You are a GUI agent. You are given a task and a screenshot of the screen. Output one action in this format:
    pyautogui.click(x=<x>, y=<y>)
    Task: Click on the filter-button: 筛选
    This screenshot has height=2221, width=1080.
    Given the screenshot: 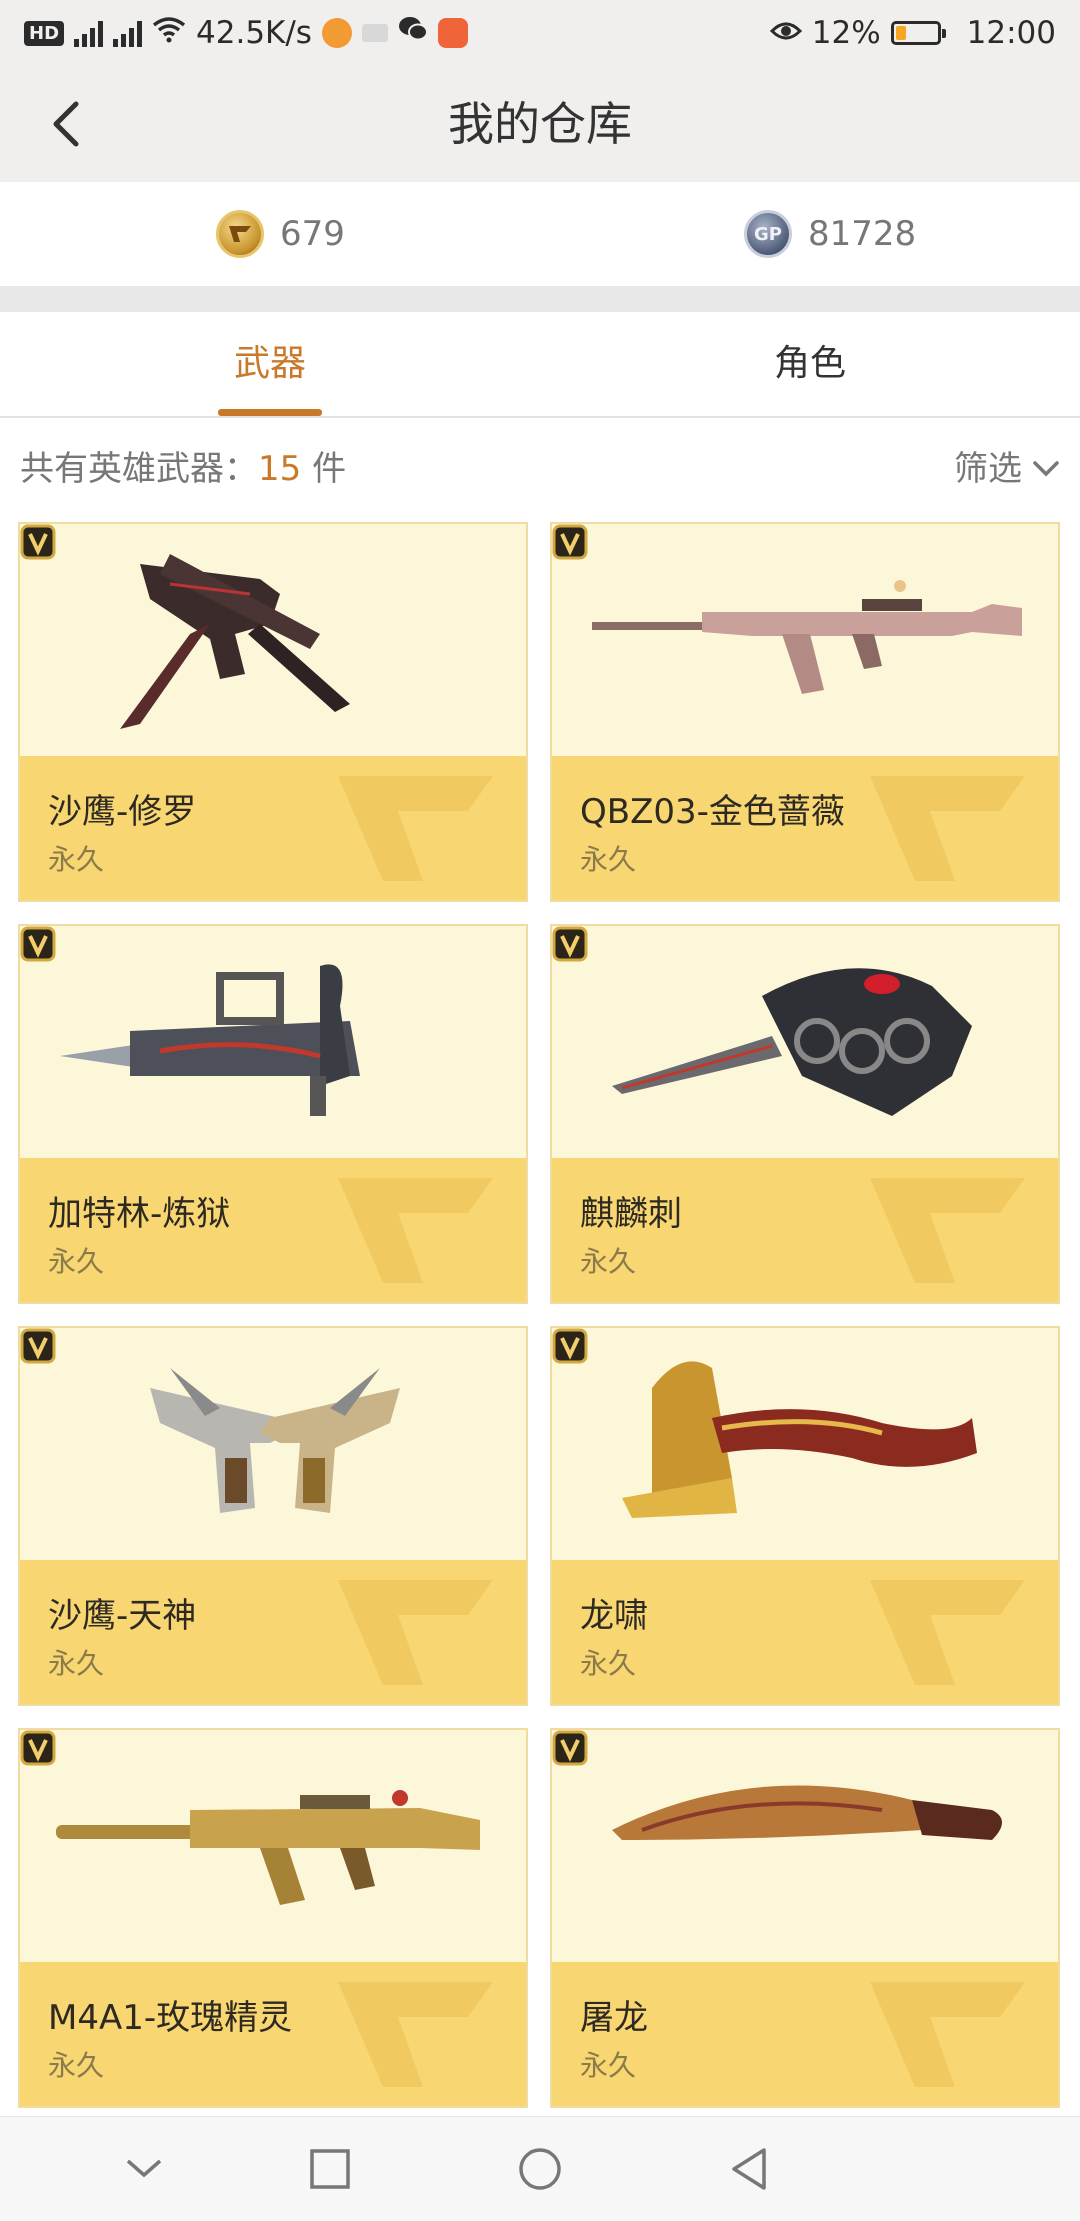 What is the action you would take?
    pyautogui.click(x=1007, y=469)
    